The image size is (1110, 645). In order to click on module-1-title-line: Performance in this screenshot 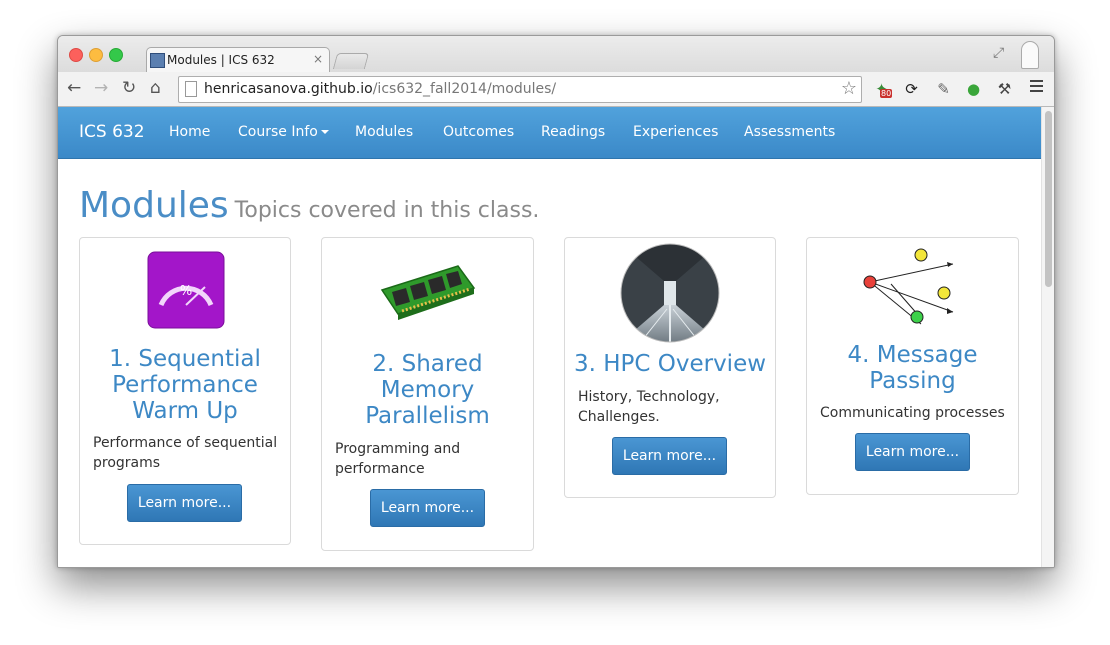, I will do `click(185, 385)`.